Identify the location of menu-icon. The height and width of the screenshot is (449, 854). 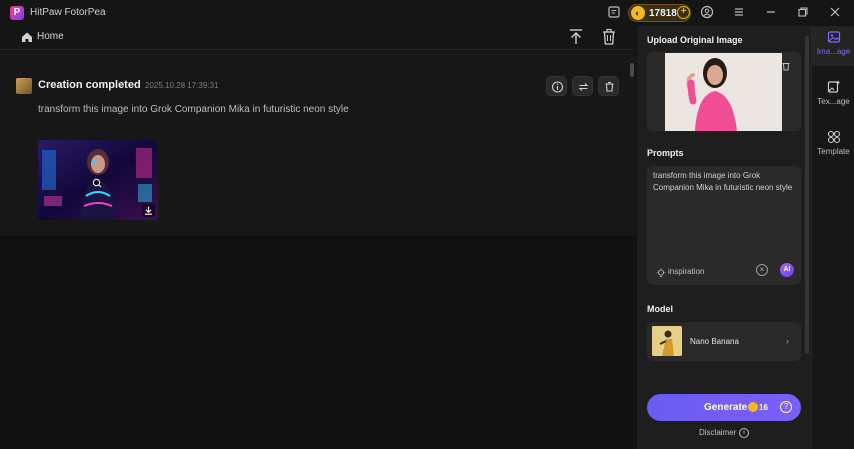
(739, 13).